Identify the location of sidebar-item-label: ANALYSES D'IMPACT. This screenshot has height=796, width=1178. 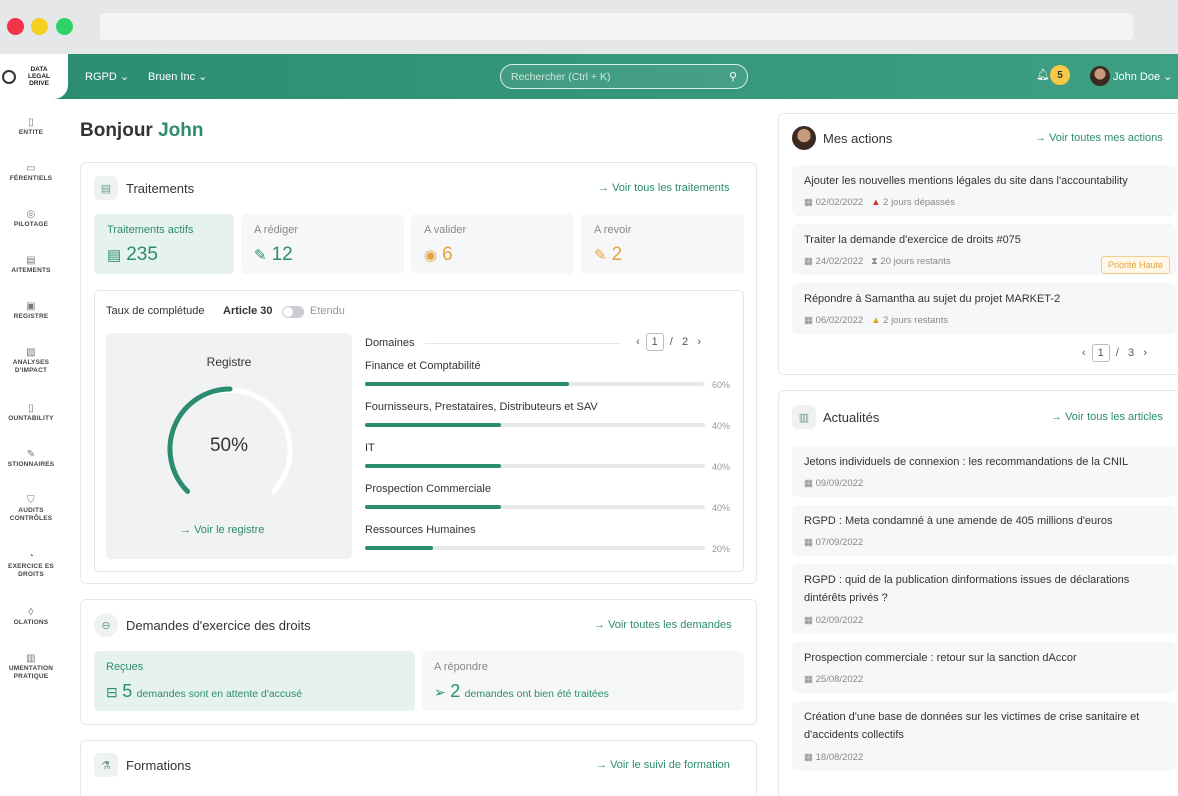
(31, 366).